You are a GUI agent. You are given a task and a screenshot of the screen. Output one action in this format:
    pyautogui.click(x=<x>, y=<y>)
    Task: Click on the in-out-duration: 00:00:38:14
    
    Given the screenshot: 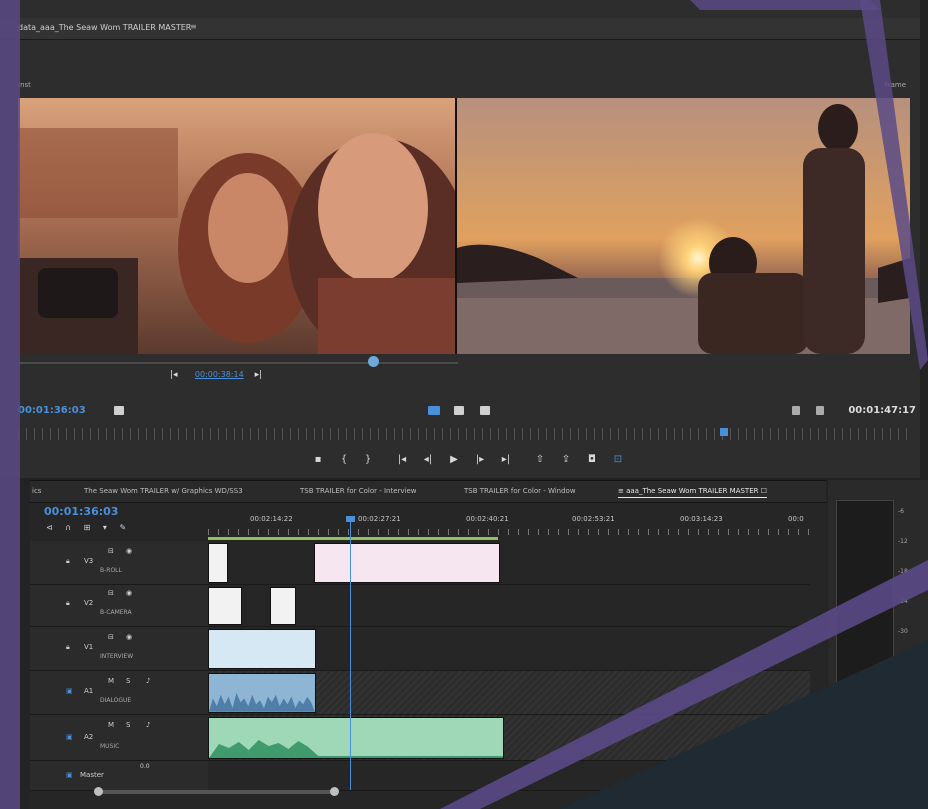 What is the action you would take?
    pyautogui.click(x=219, y=374)
    